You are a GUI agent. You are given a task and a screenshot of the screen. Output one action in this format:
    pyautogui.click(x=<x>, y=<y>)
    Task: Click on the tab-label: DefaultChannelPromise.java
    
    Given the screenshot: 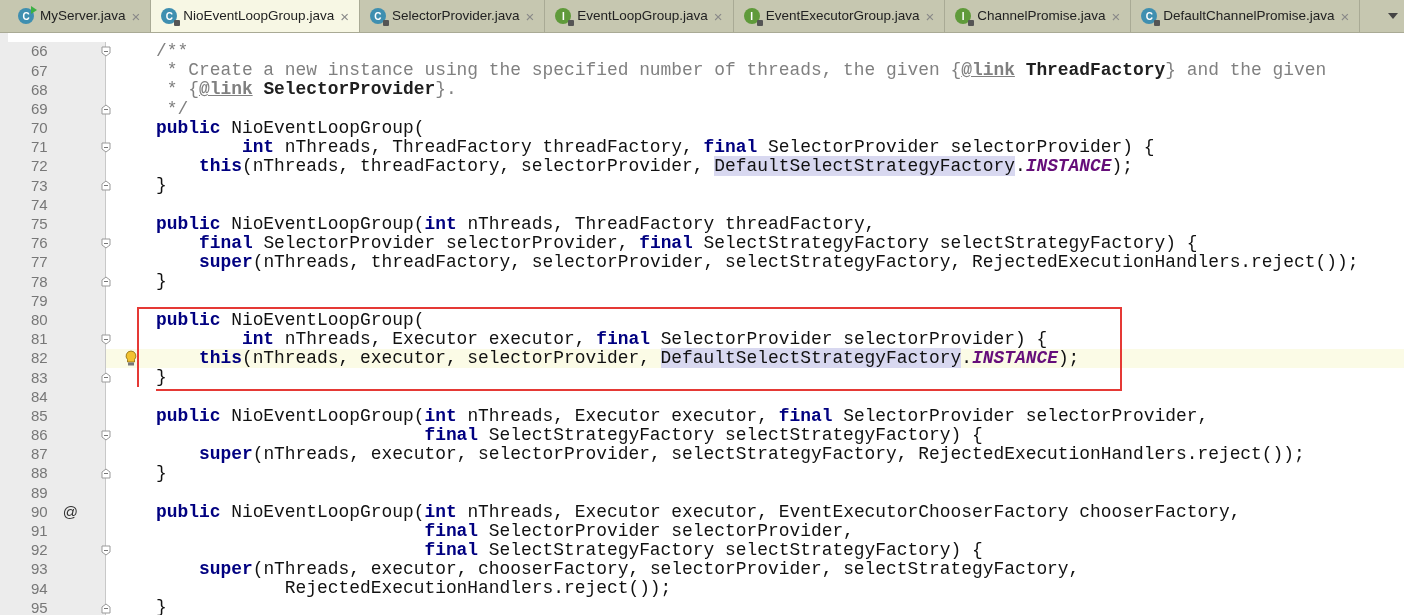 What is the action you would take?
    pyautogui.click(x=1249, y=15)
    